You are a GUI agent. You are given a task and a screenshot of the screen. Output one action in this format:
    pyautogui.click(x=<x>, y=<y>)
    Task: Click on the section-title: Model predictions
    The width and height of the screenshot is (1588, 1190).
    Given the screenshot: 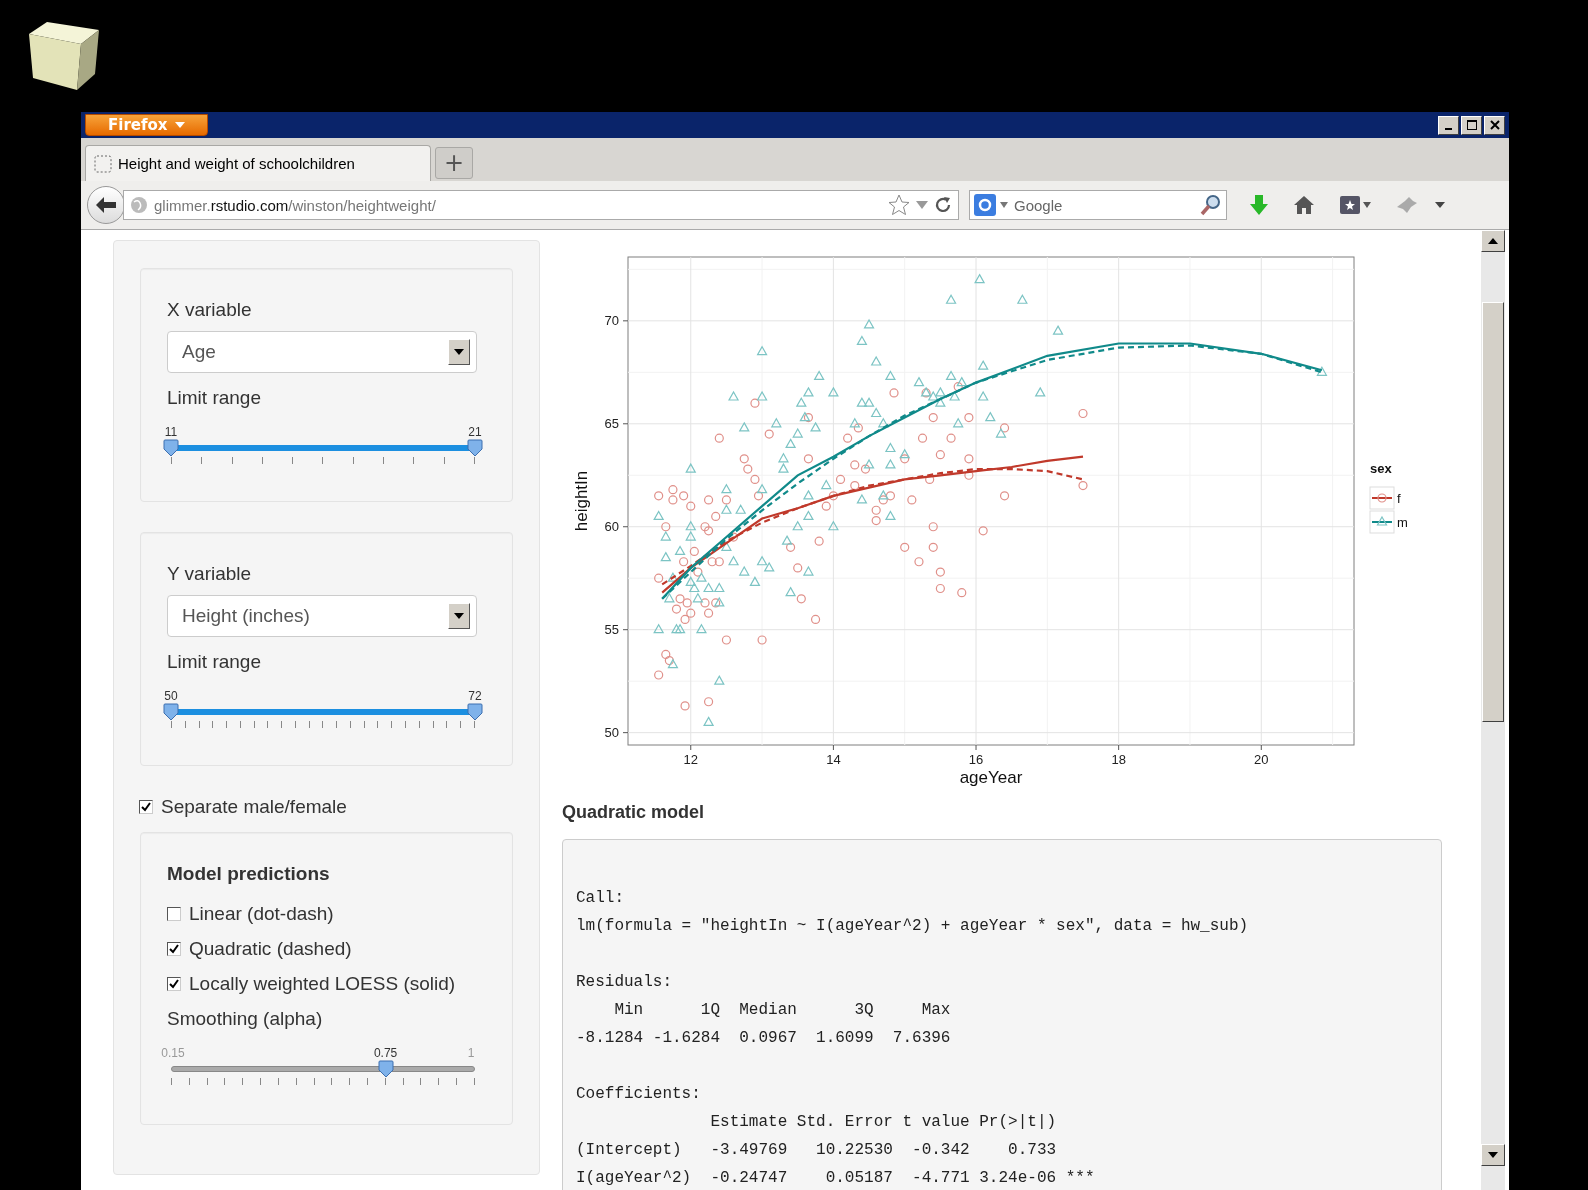 What is the action you would take?
    pyautogui.click(x=249, y=874)
    